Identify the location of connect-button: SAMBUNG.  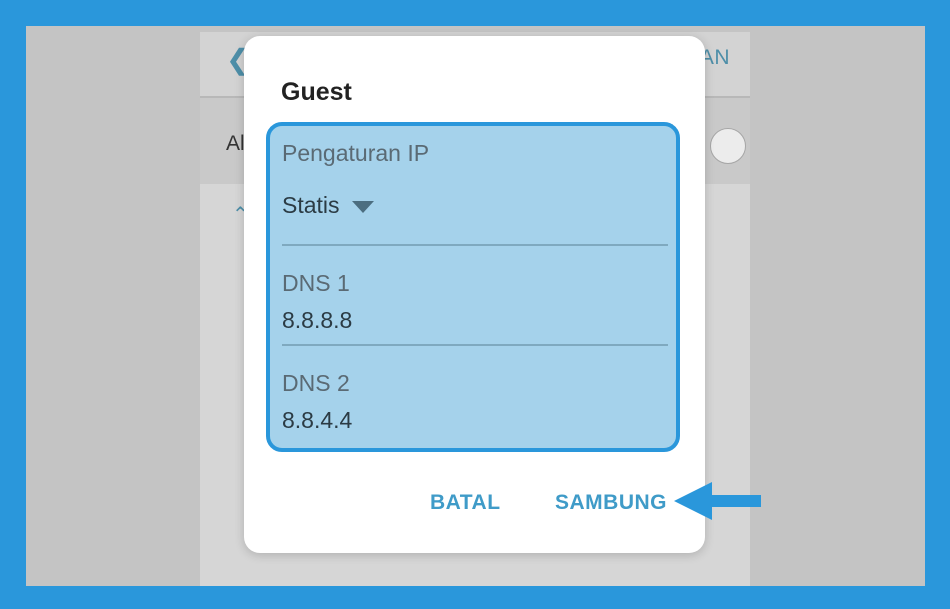
(611, 503).